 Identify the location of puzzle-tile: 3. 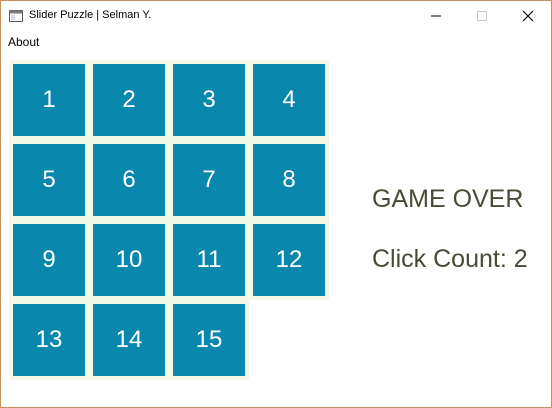
(209, 100).